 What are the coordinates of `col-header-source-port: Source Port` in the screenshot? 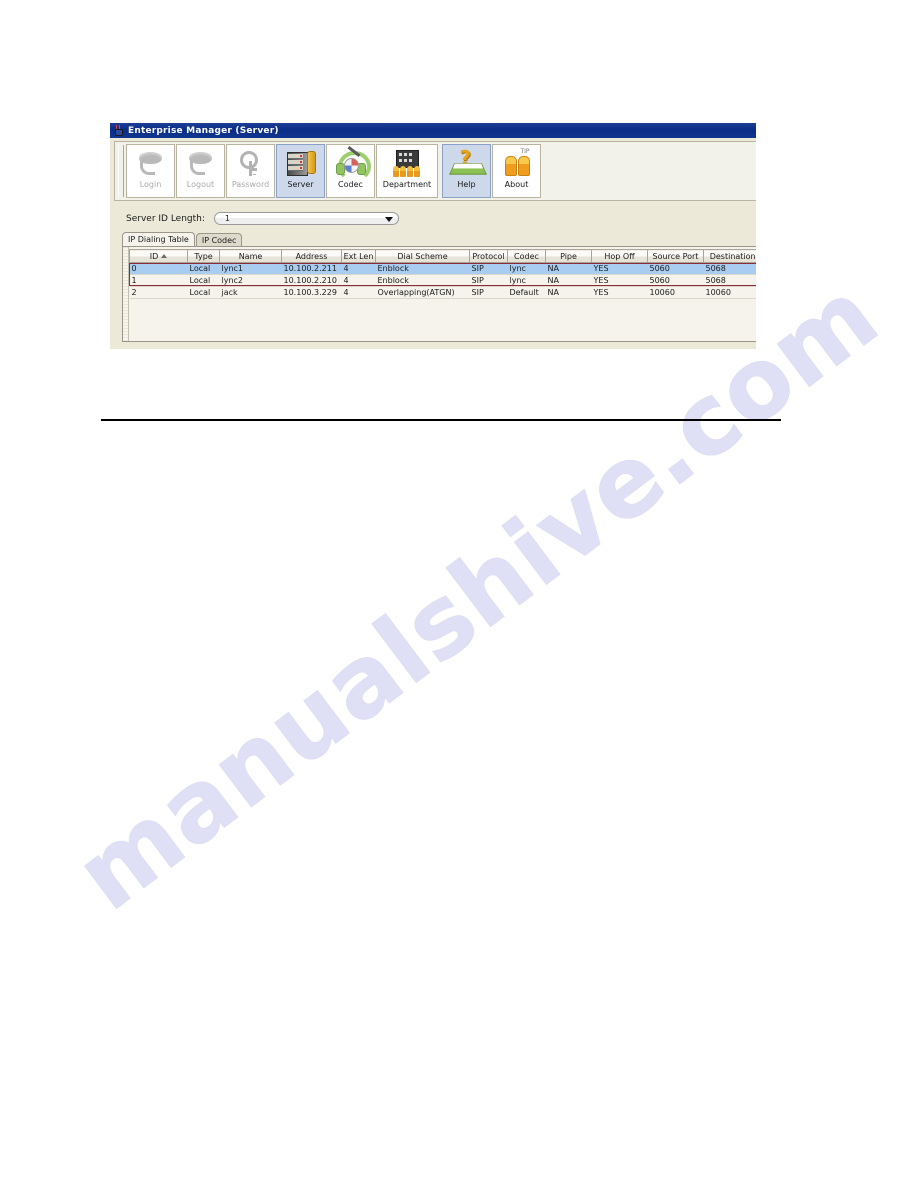 It's located at (675, 256).